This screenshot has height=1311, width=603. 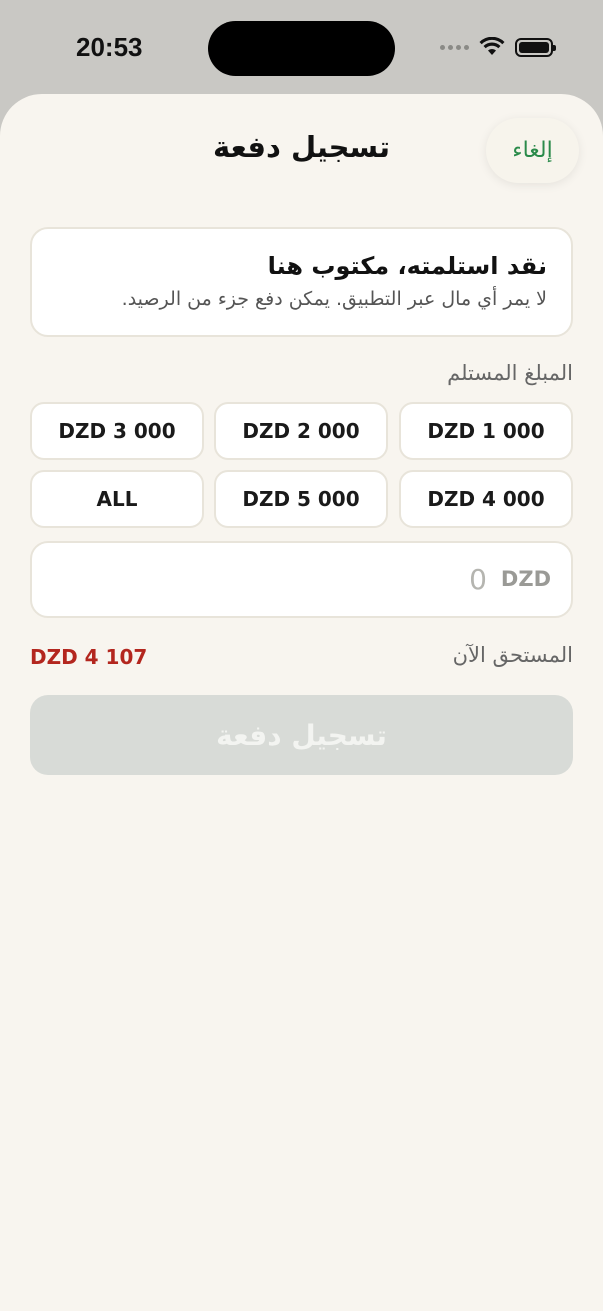 I want to click on dynamic-island, so click(x=301, y=48).